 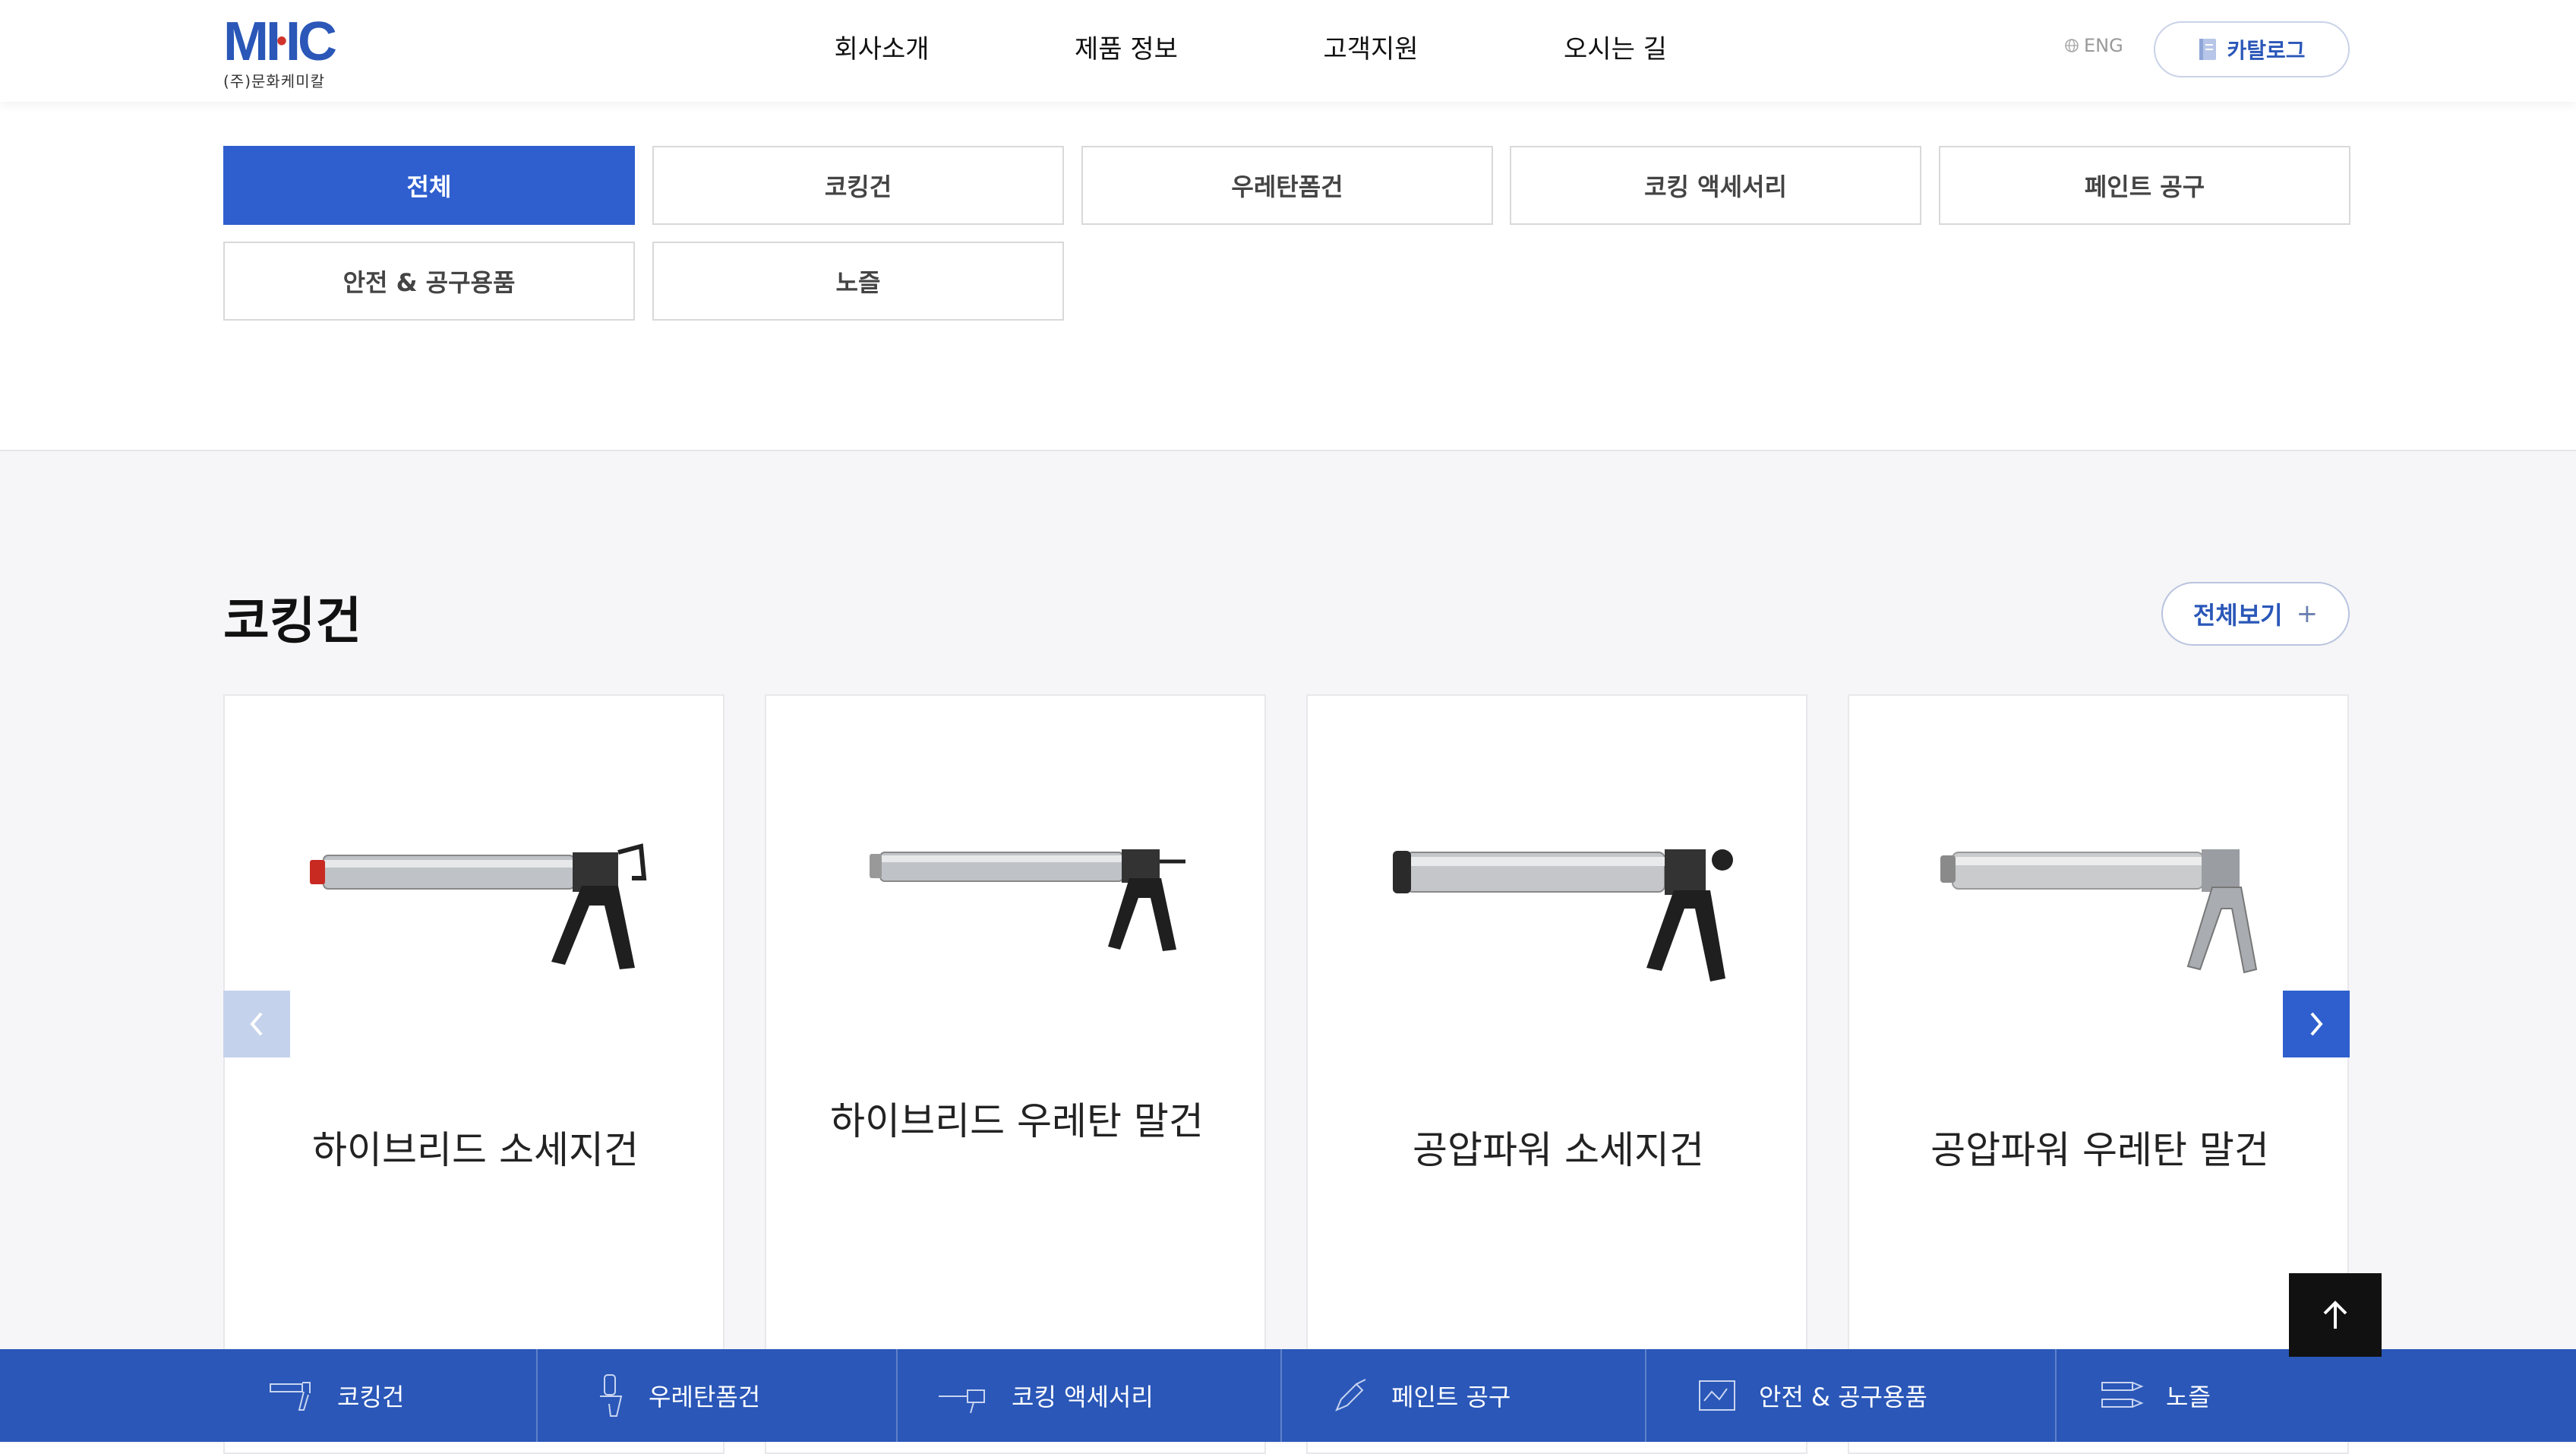 What do you see at coordinates (1558, 1150) in the screenshot?
I see `product-name: 공압파워 소세지건` at bounding box center [1558, 1150].